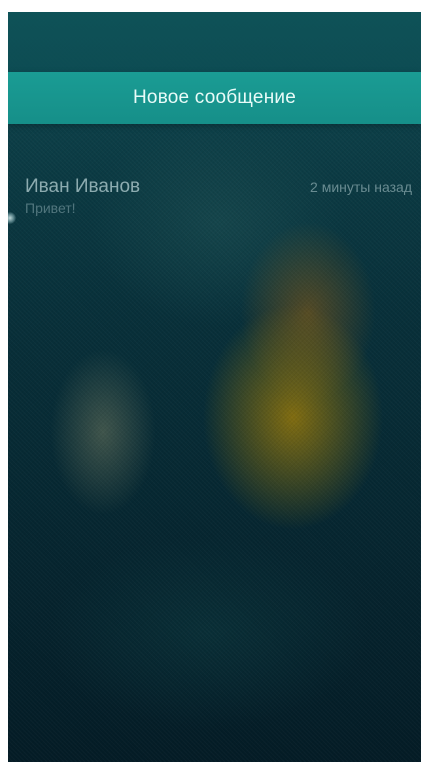 The image size is (428, 762). What do you see at coordinates (50, 208) in the screenshot?
I see `message-preview: Привет!` at bounding box center [50, 208].